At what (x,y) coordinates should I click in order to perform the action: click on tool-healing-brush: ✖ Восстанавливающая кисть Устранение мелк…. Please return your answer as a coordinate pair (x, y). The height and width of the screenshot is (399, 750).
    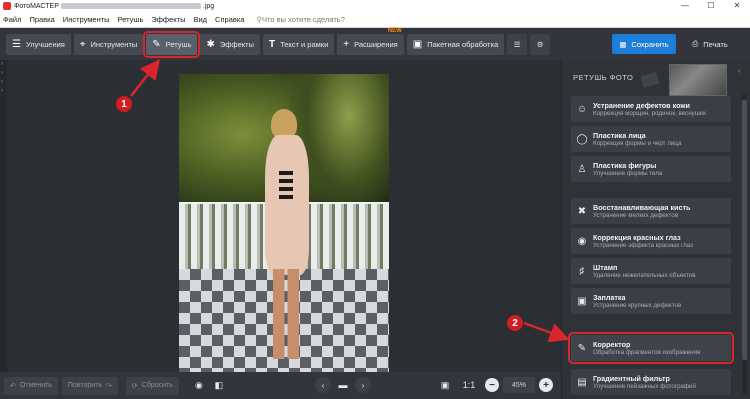
    Looking at the image, I should click on (651, 211).